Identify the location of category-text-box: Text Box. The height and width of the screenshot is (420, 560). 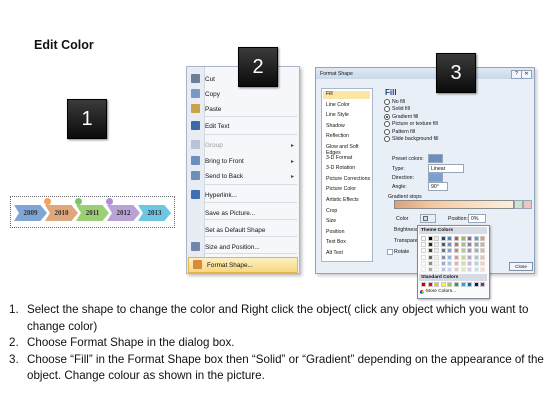
(336, 242).